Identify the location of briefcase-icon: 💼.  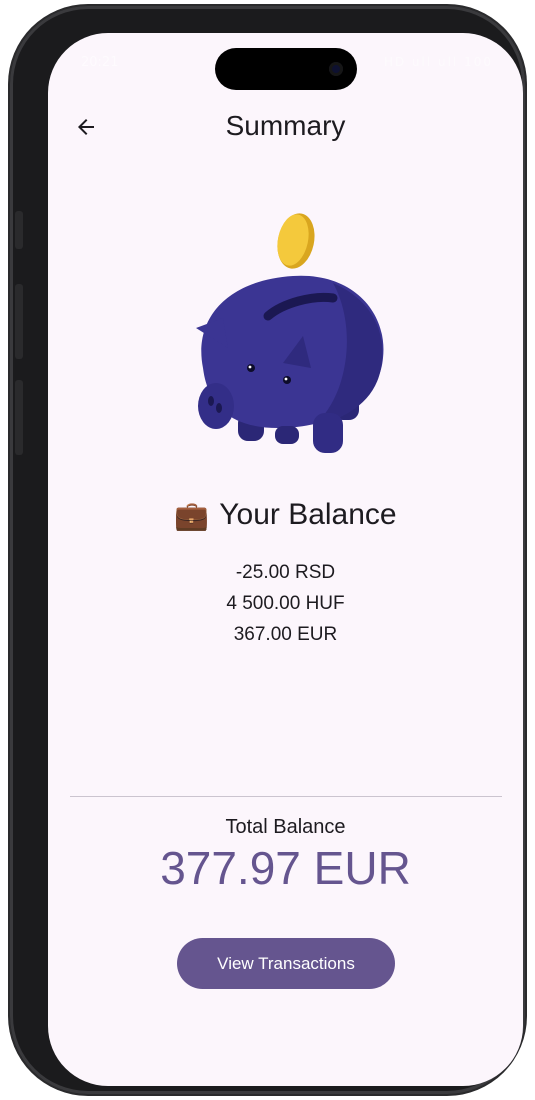
(192, 515).